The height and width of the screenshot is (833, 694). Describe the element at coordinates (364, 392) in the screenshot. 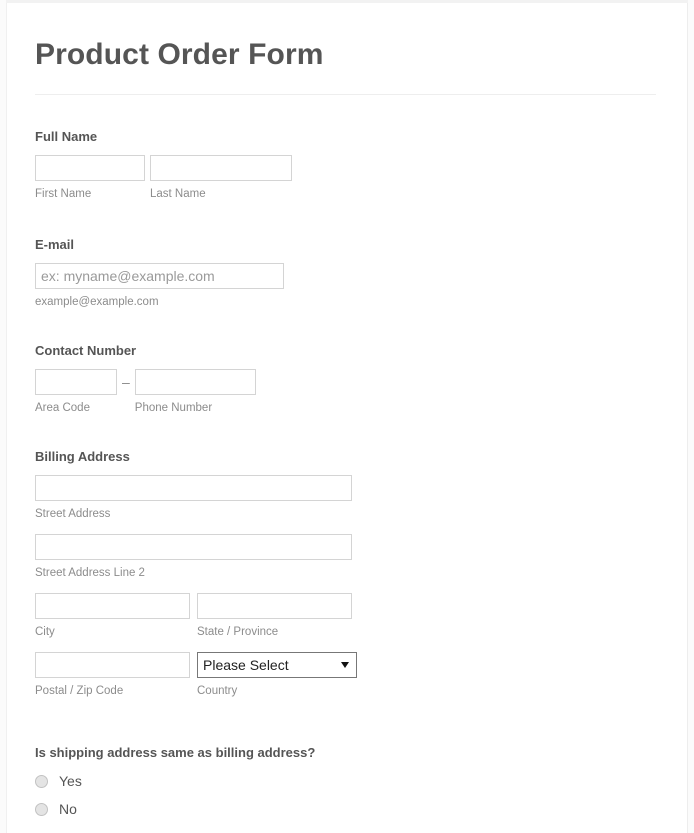

I see `contact-number-row: Area Code – Phone Number` at that location.